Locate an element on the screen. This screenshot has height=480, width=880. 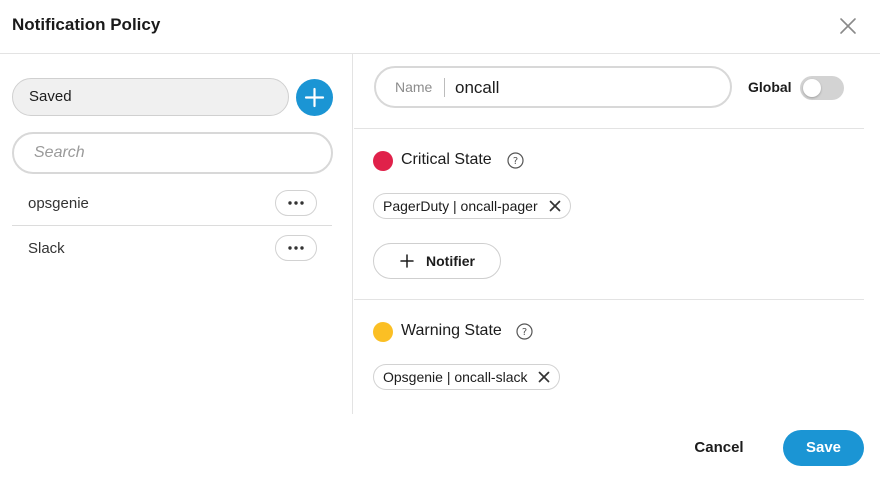
cancel-button: Cancel is located at coordinates (719, 448).